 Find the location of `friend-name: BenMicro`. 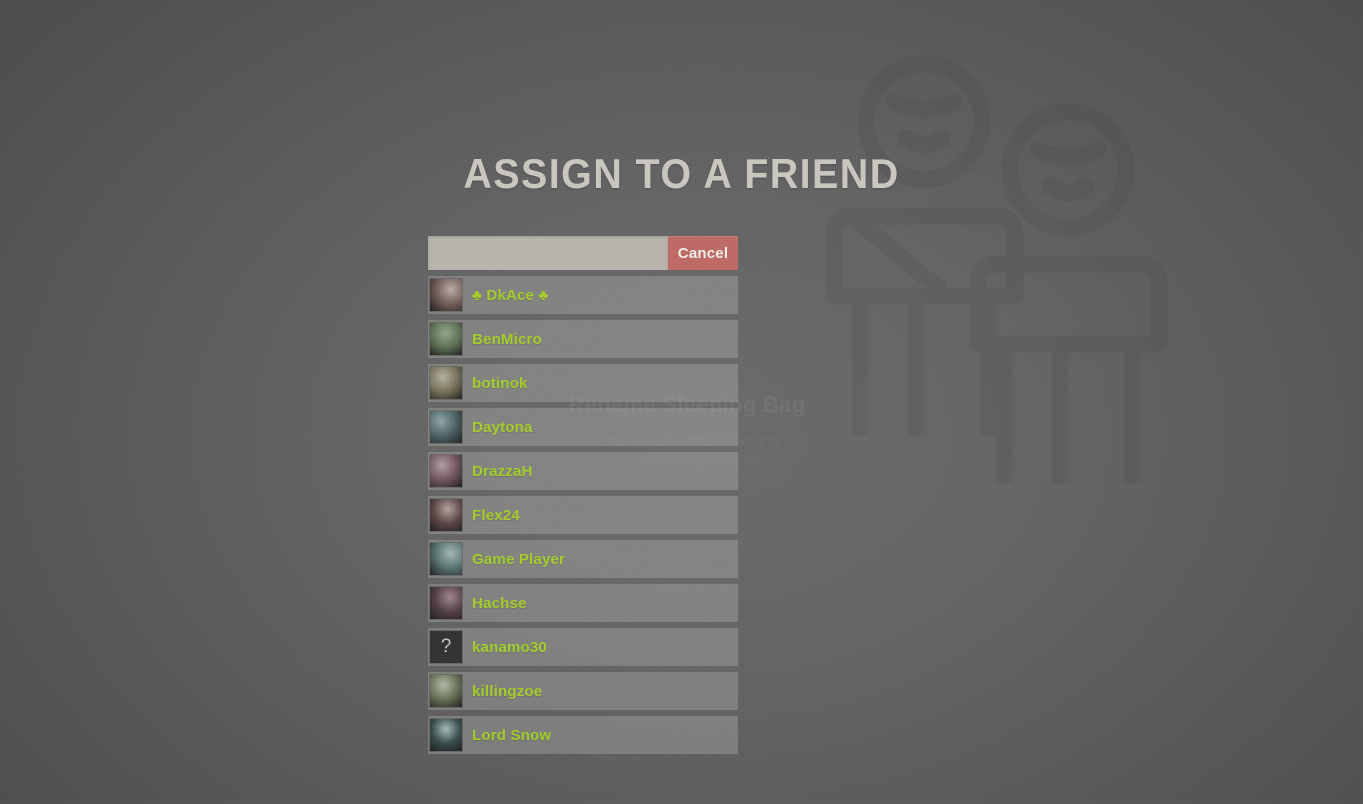

friend-name: BenMicro is located at coordinates (507, 339).